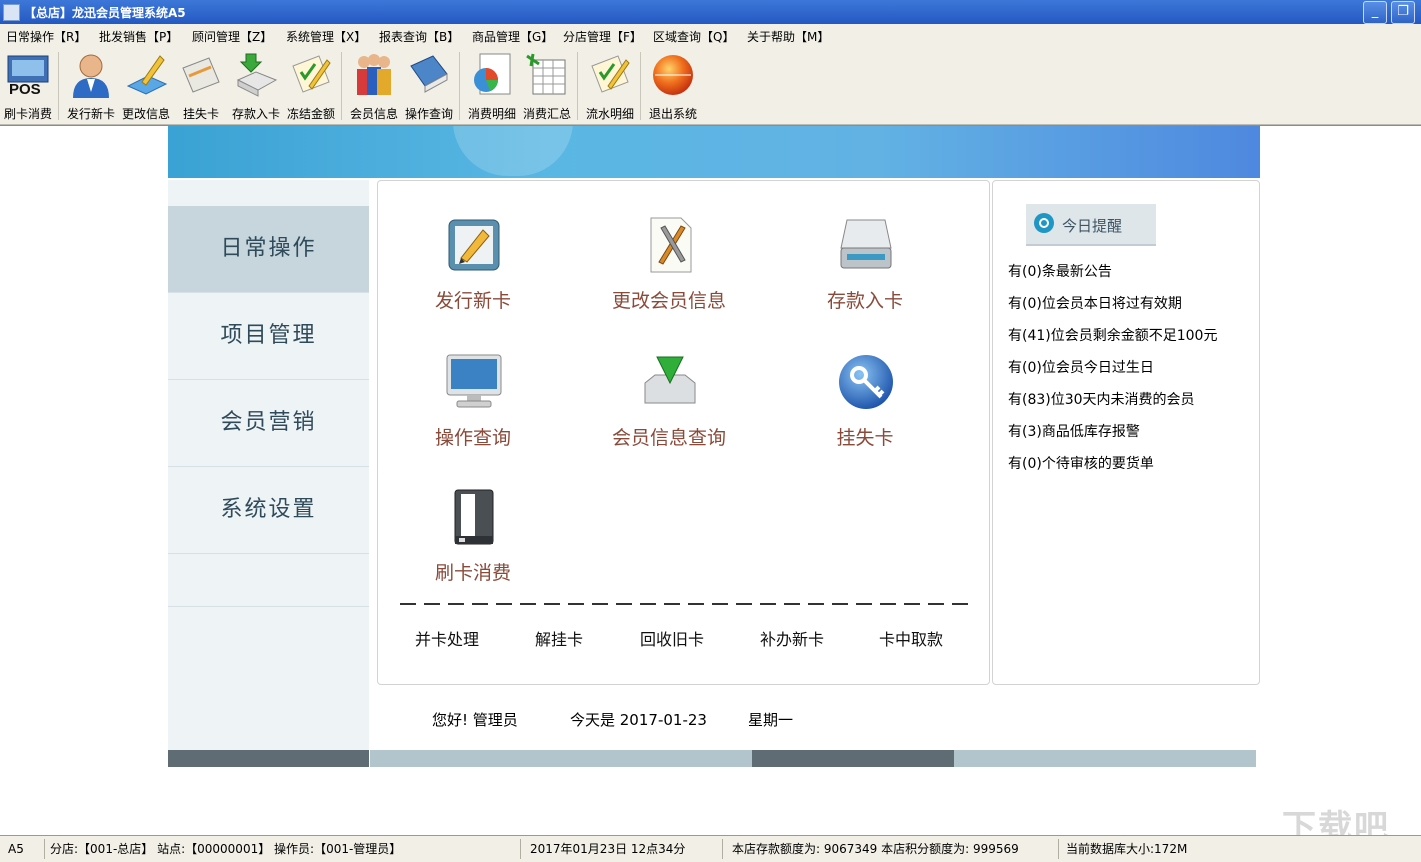 Image resolution: width=1421 pixels, height=862 pixels. Describe the element at coordinates (866, 244) in the screenshot. I see `scanner-icon` at that location.